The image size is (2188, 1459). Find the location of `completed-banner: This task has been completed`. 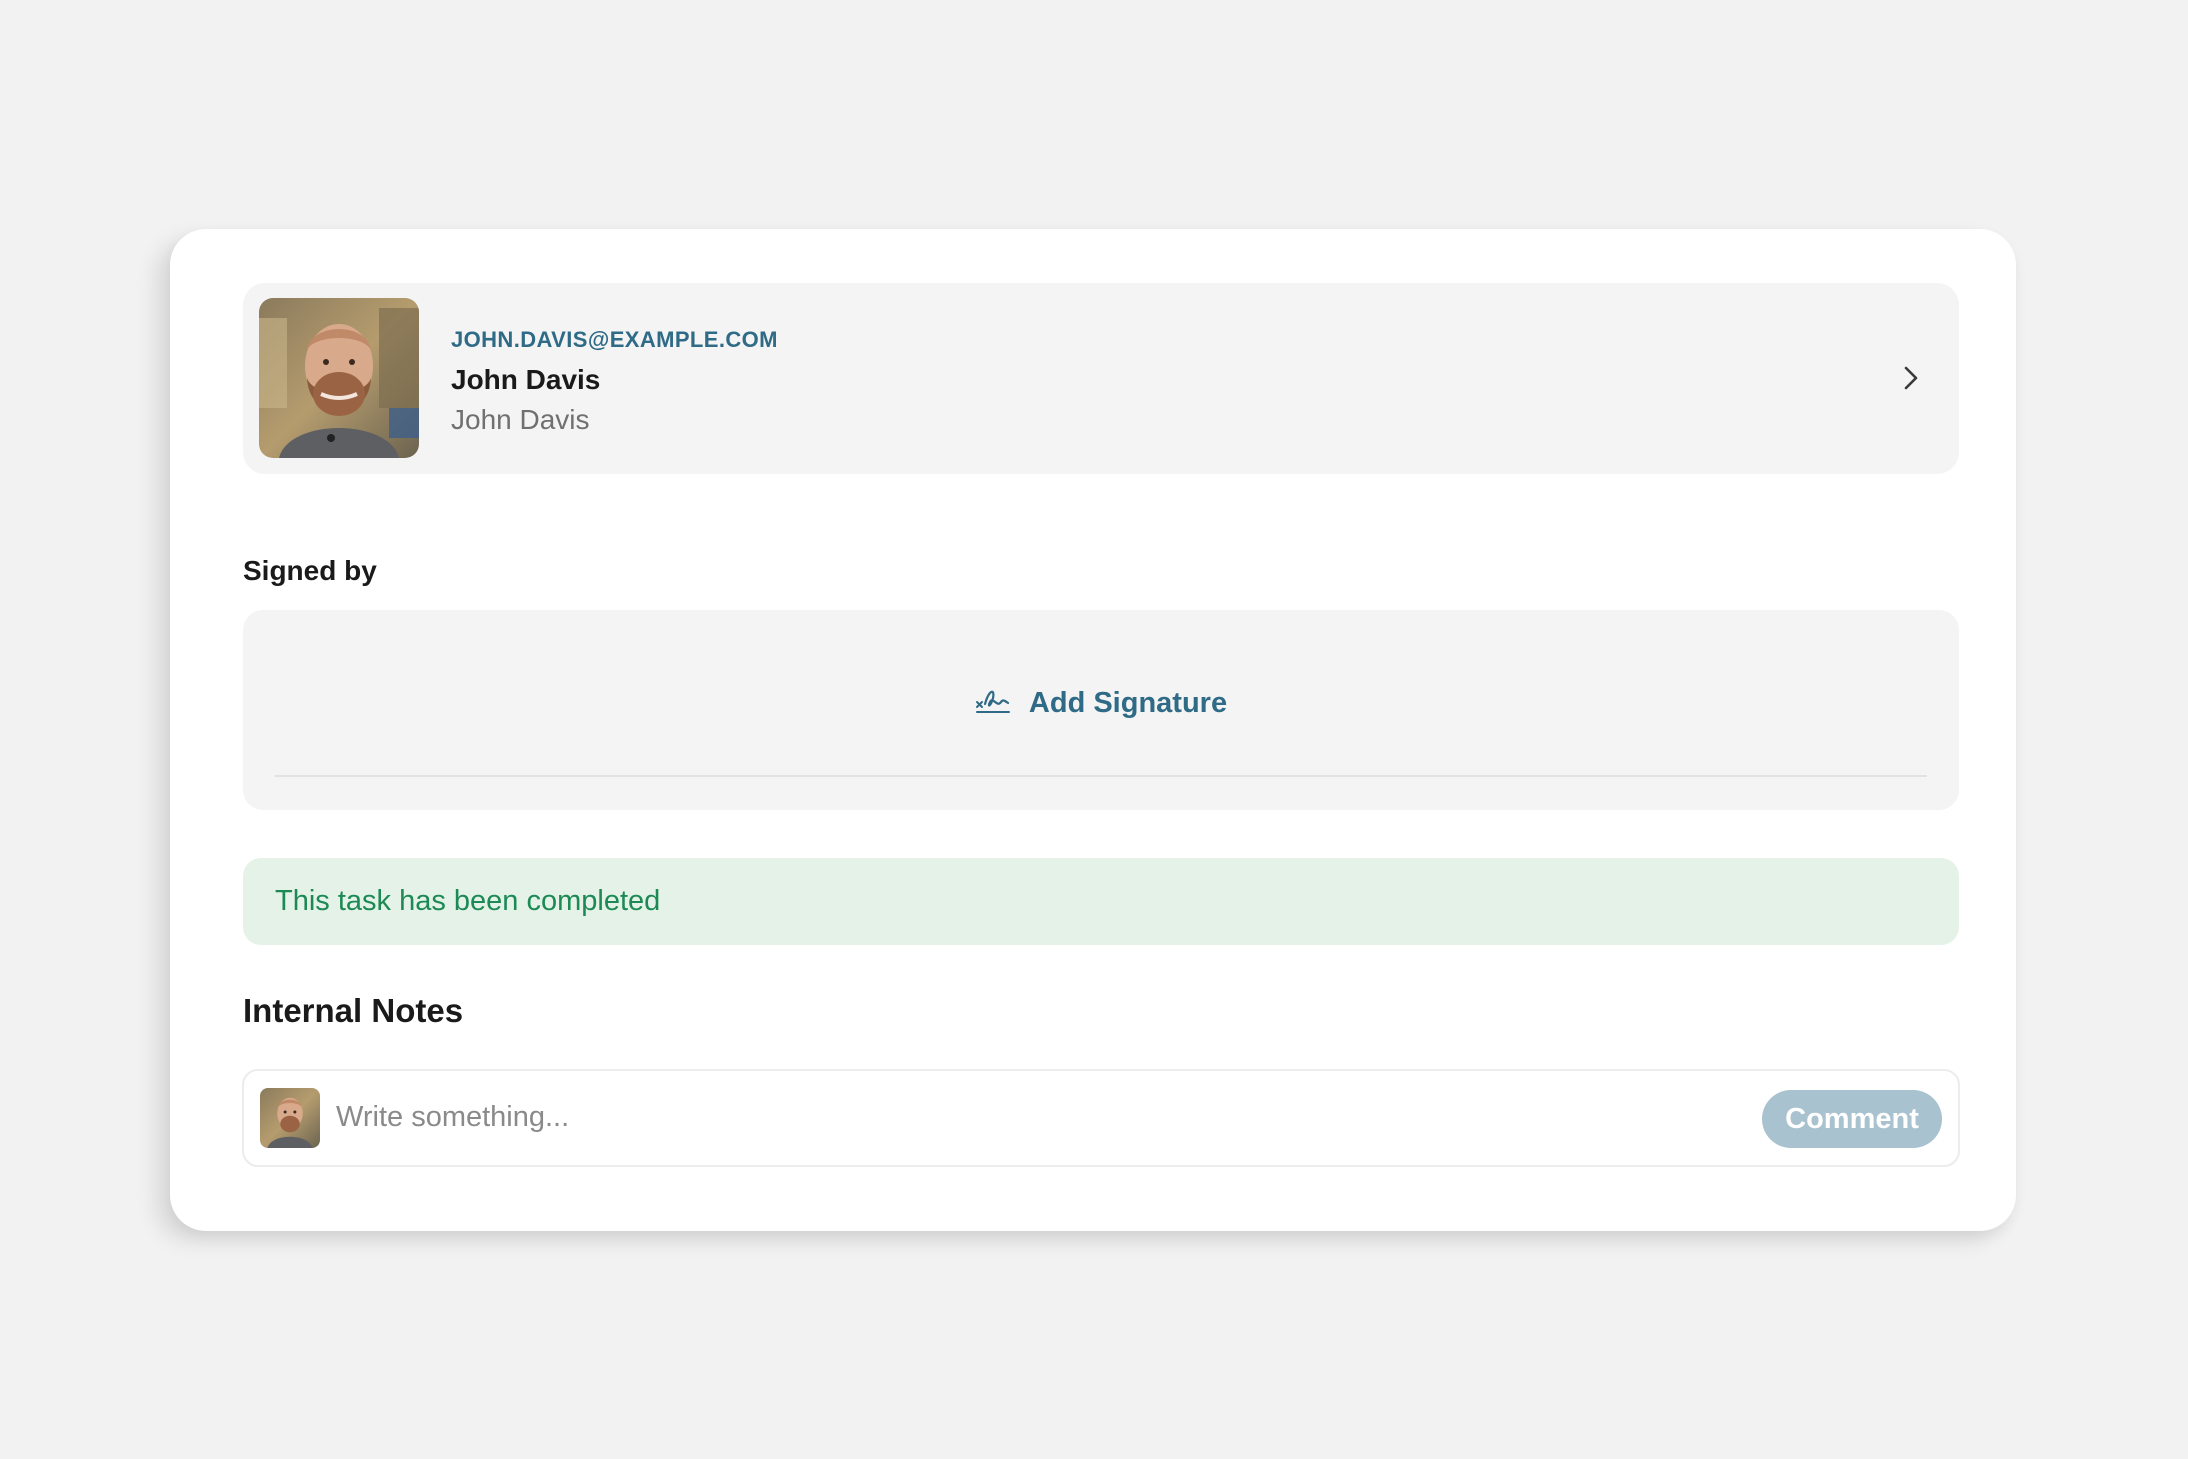

completed-banner: This task has been completed is located at coordinates (1101, 901).